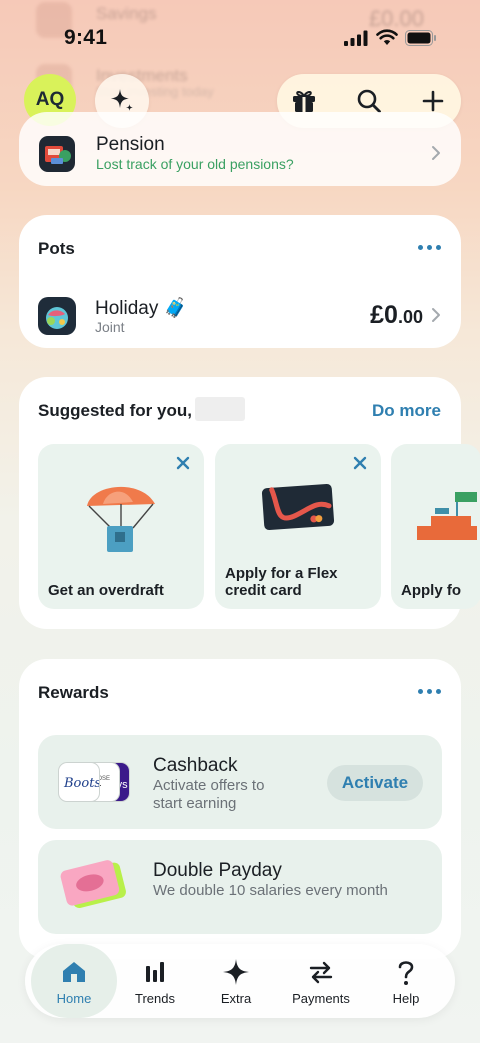  I want to click on bottom-tab-bar: Home Trends Extra Payments Help, so click(240, 981).